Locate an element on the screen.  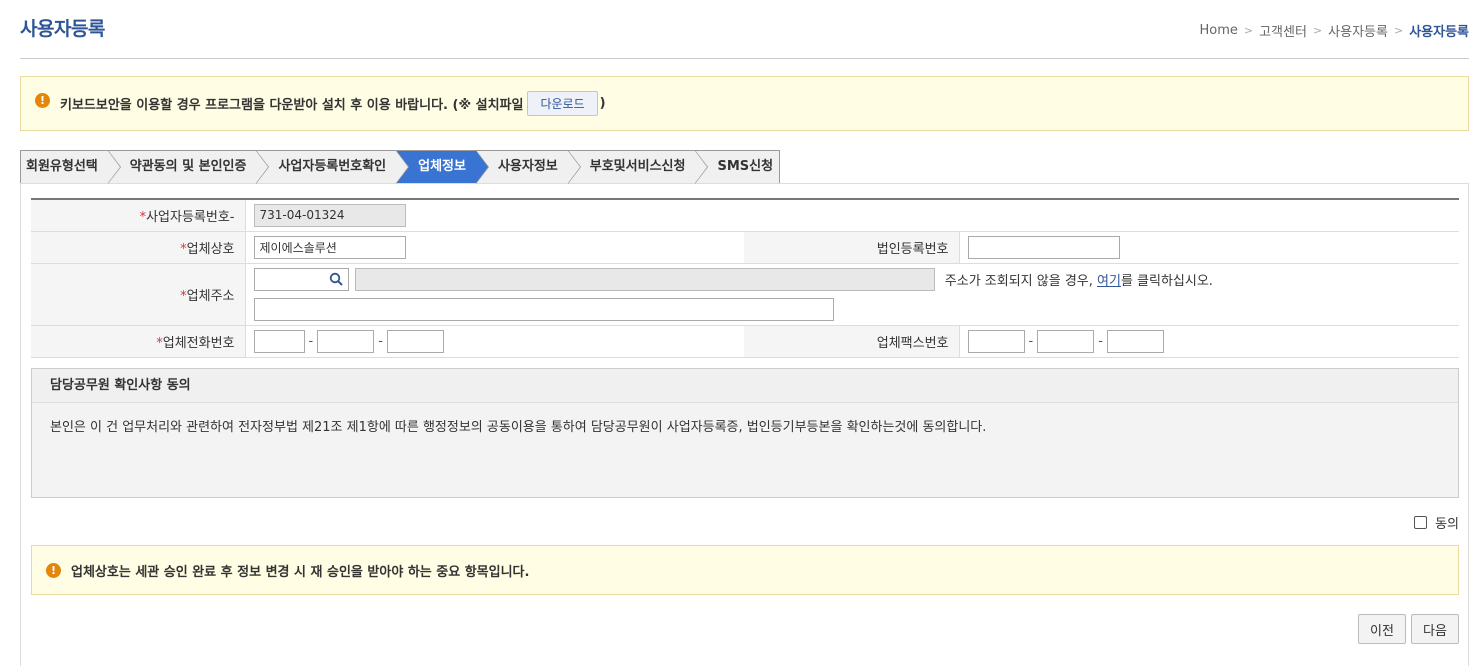
address-label: *업체주소 is located at coordinates (138, 294).